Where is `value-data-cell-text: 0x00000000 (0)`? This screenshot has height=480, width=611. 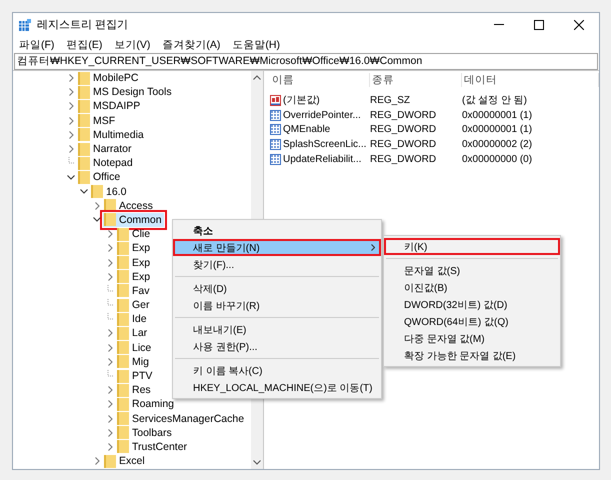
value-data-cell-text: 0x00000000 (0) is located at coordinates (498, 160).